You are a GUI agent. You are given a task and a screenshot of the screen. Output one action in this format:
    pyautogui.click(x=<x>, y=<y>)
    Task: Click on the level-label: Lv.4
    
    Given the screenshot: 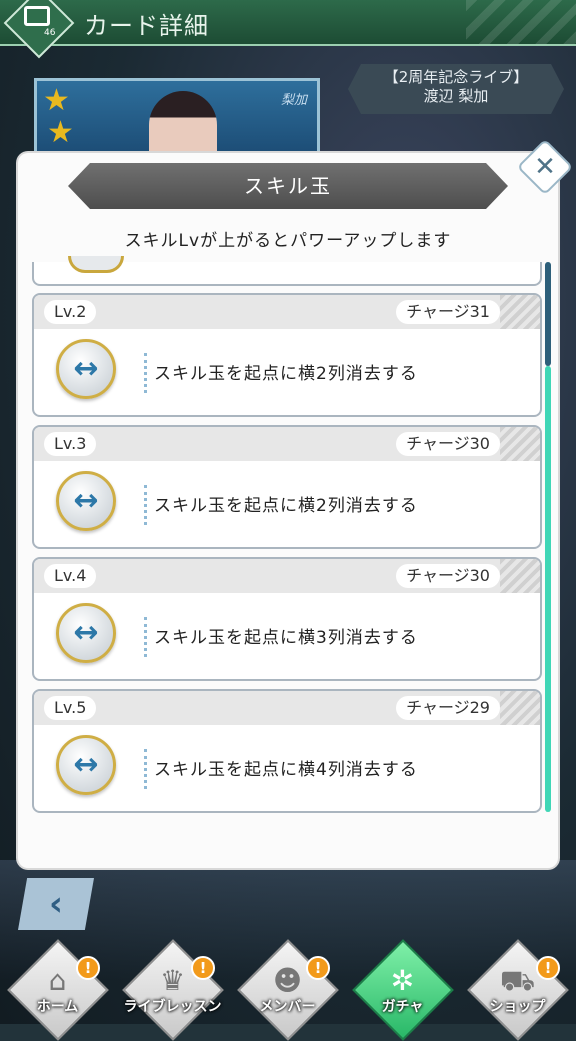 What is the action you would take?
    pyautogui.click(x=70, y=576)
    